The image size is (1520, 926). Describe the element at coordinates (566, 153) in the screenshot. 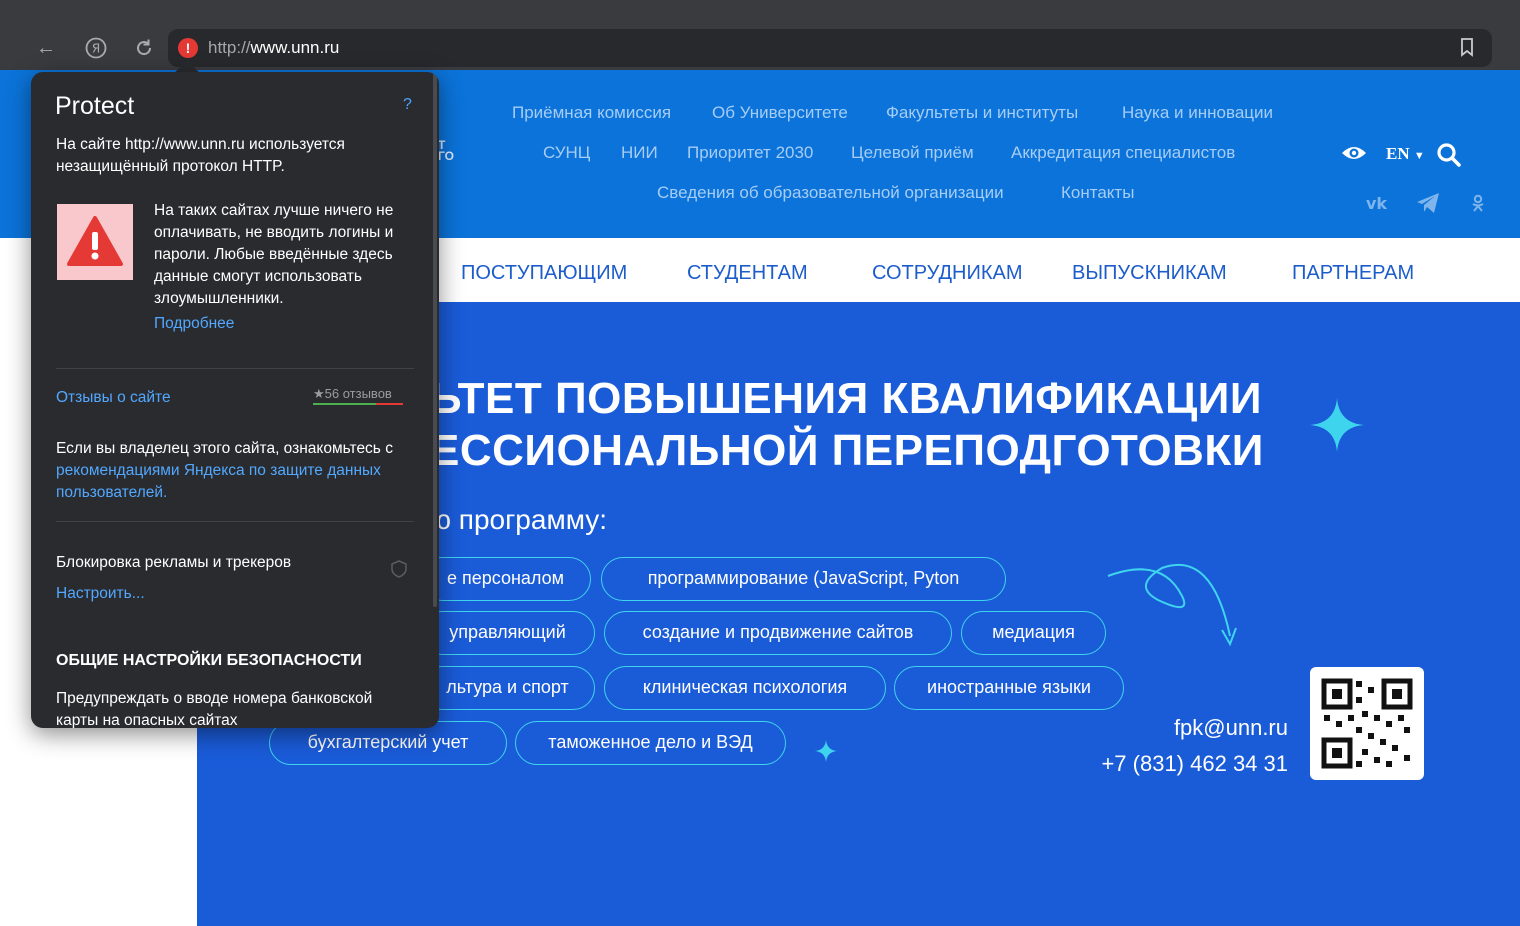

I see `header-link-sunc: СУНЦ` at that location.